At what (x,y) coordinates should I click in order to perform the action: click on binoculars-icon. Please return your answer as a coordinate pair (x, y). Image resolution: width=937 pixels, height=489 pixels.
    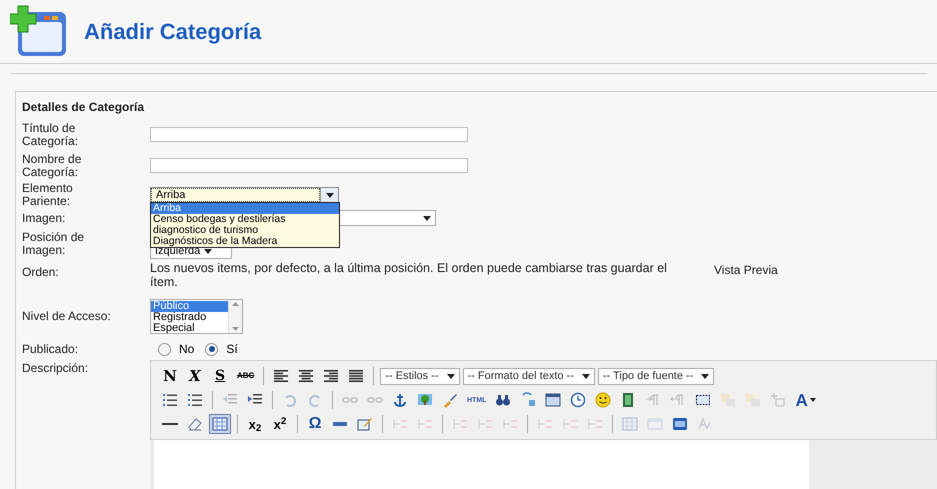
    Looking at the image, I should click on (503, 400).